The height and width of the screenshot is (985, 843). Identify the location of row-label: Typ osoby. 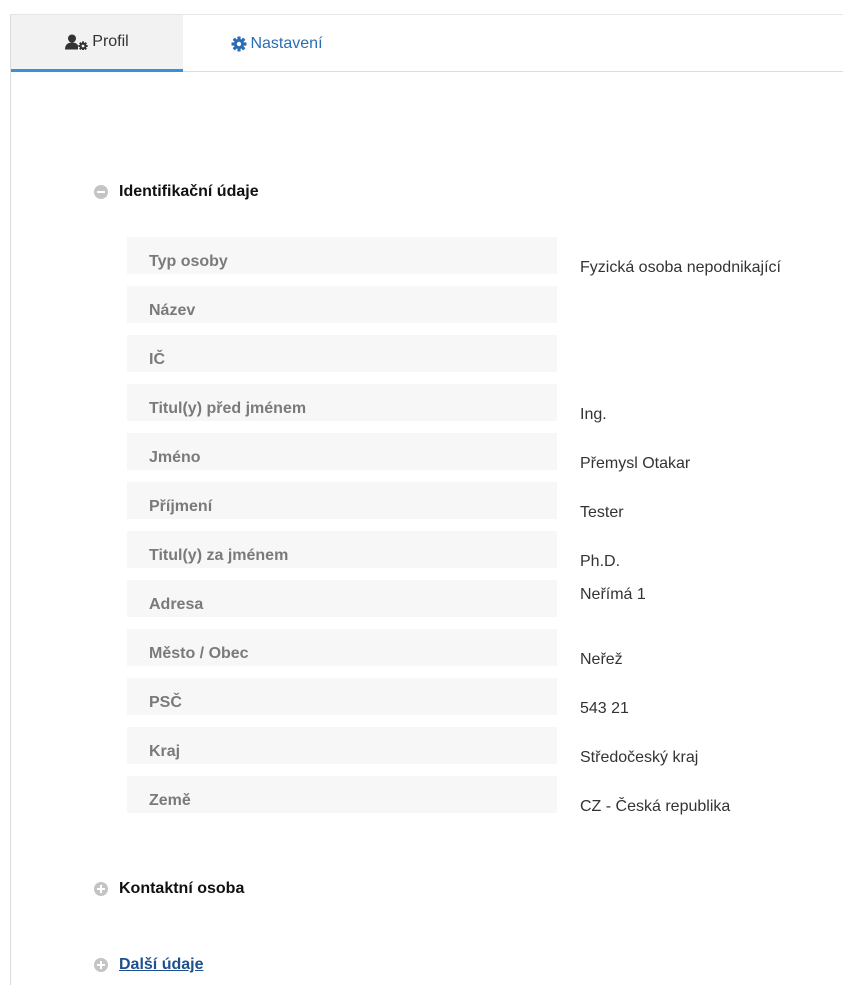
(342, 255).